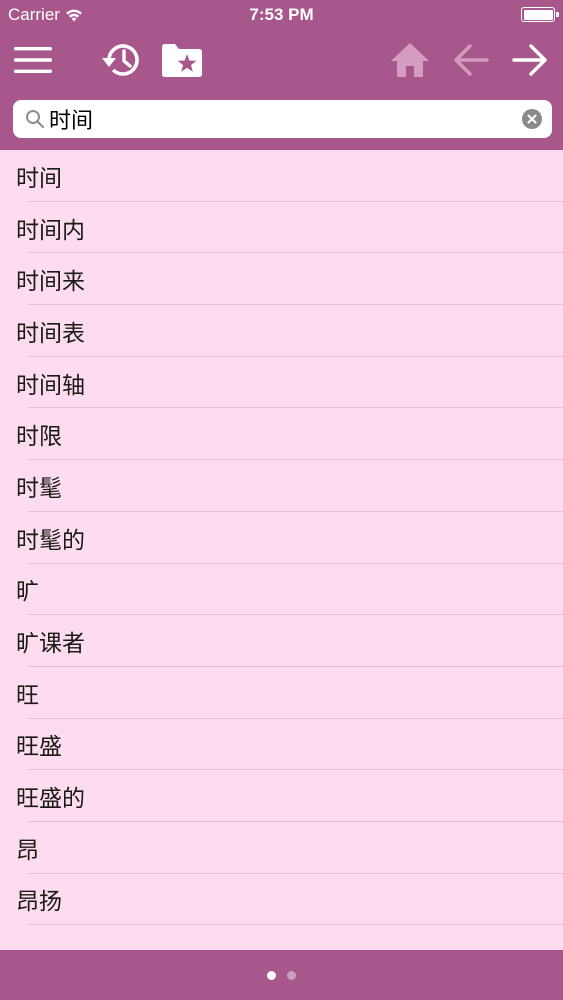  Describe the element at coordinates (281, 383) in the screenshot. I see `list-item: 时间轴` at that location.